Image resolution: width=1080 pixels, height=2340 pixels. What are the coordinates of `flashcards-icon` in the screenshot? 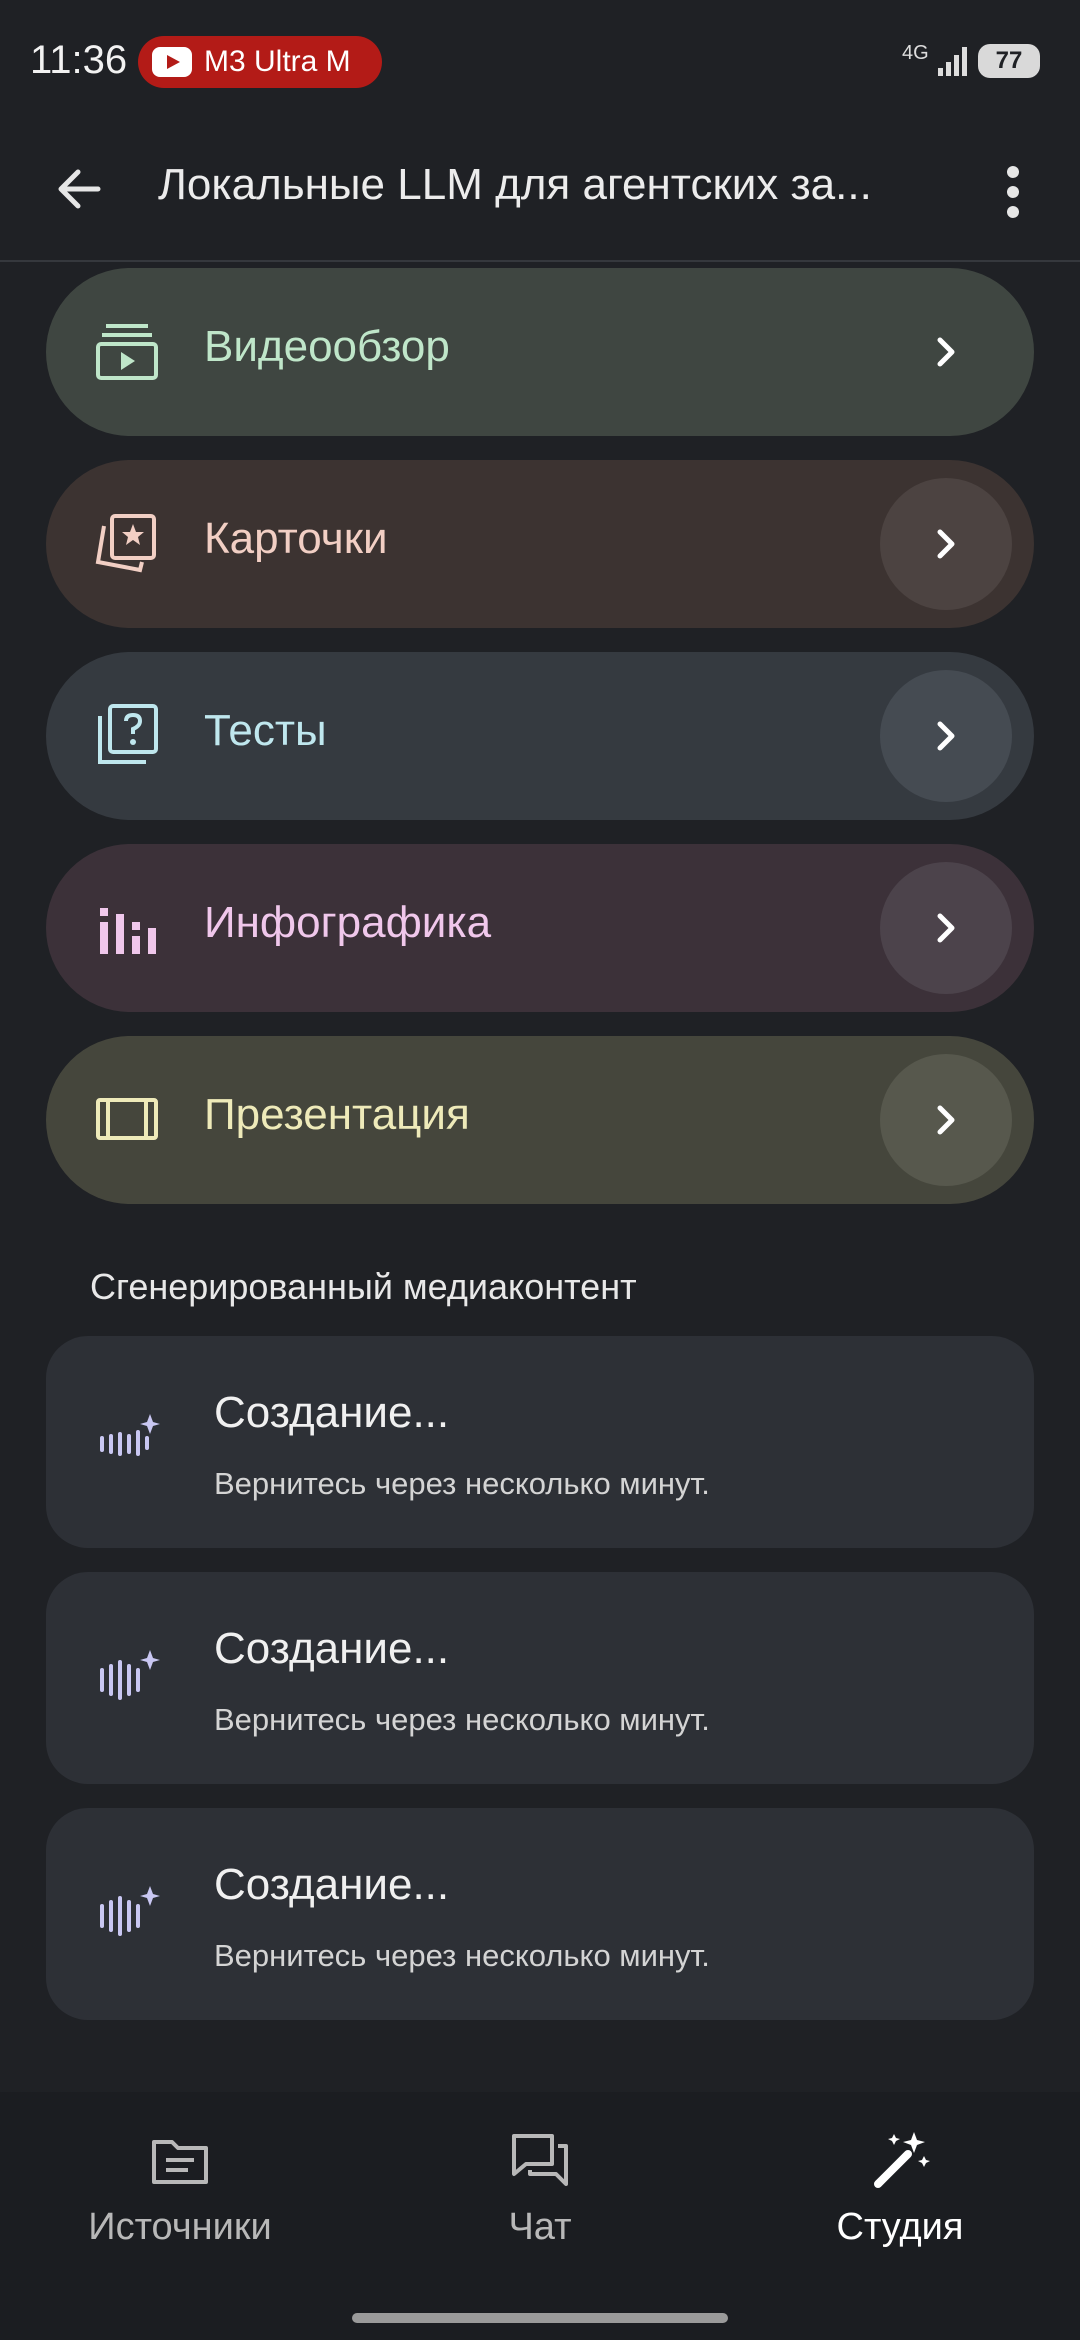 It's located at (125, 543).